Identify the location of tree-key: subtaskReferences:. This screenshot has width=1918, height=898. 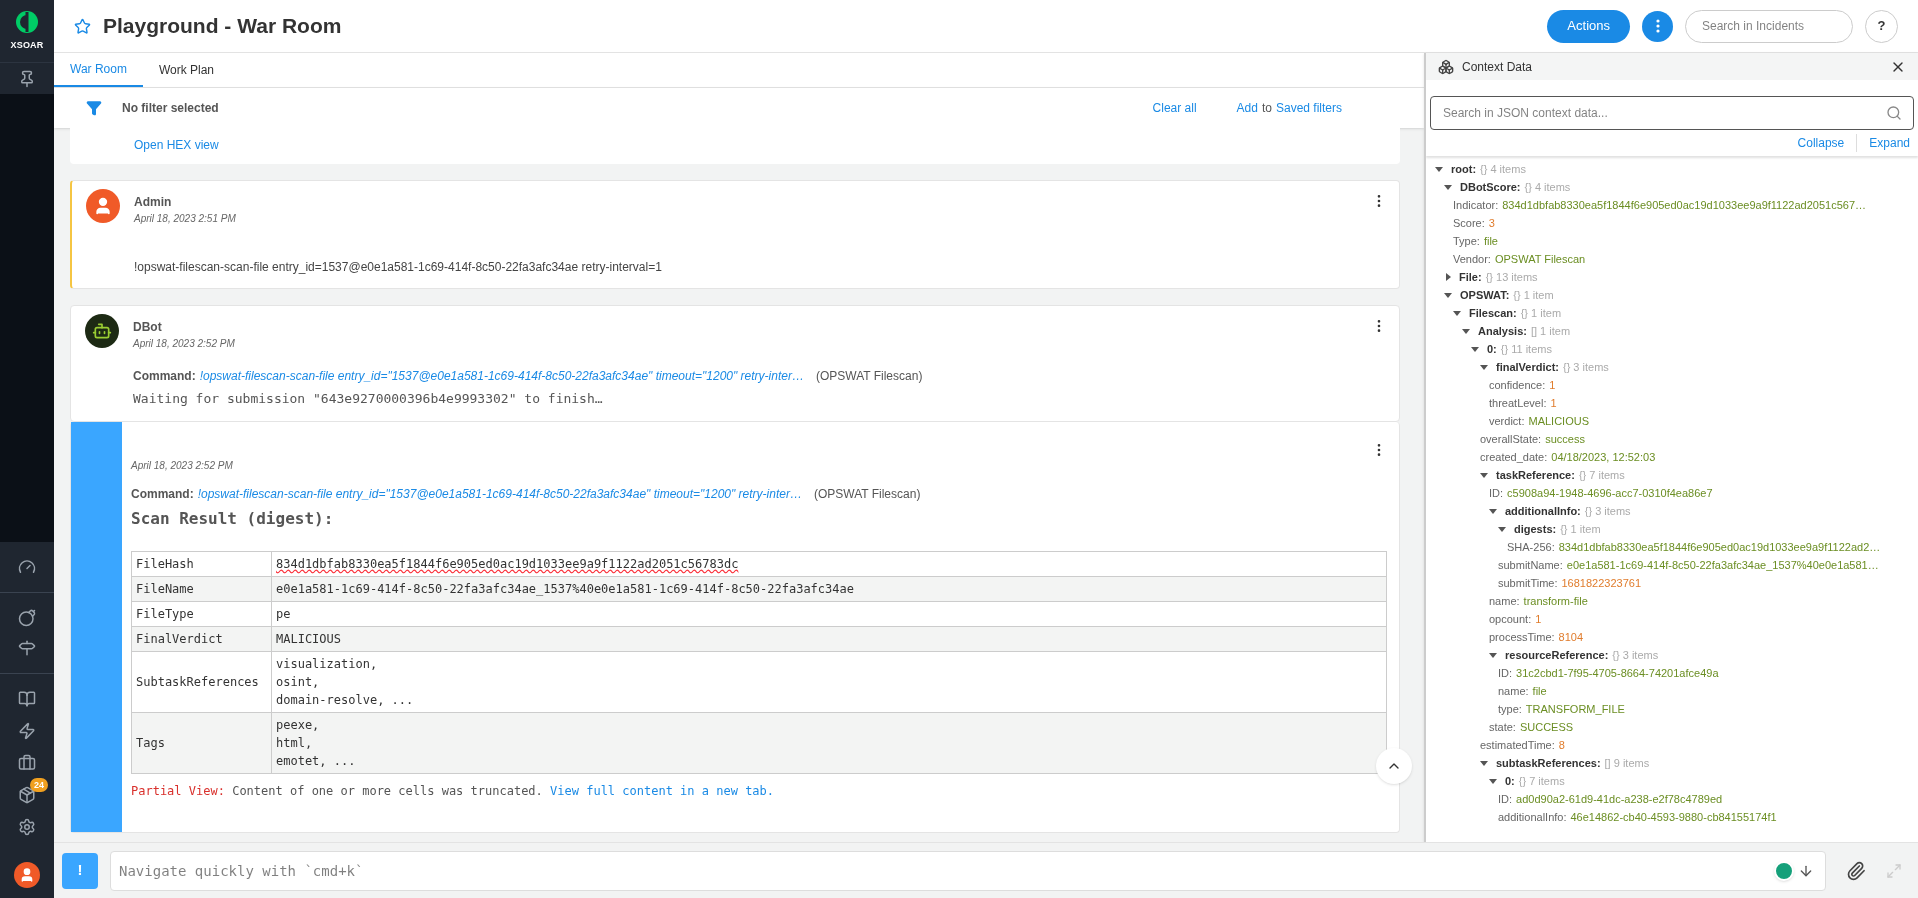
(1548, 763).